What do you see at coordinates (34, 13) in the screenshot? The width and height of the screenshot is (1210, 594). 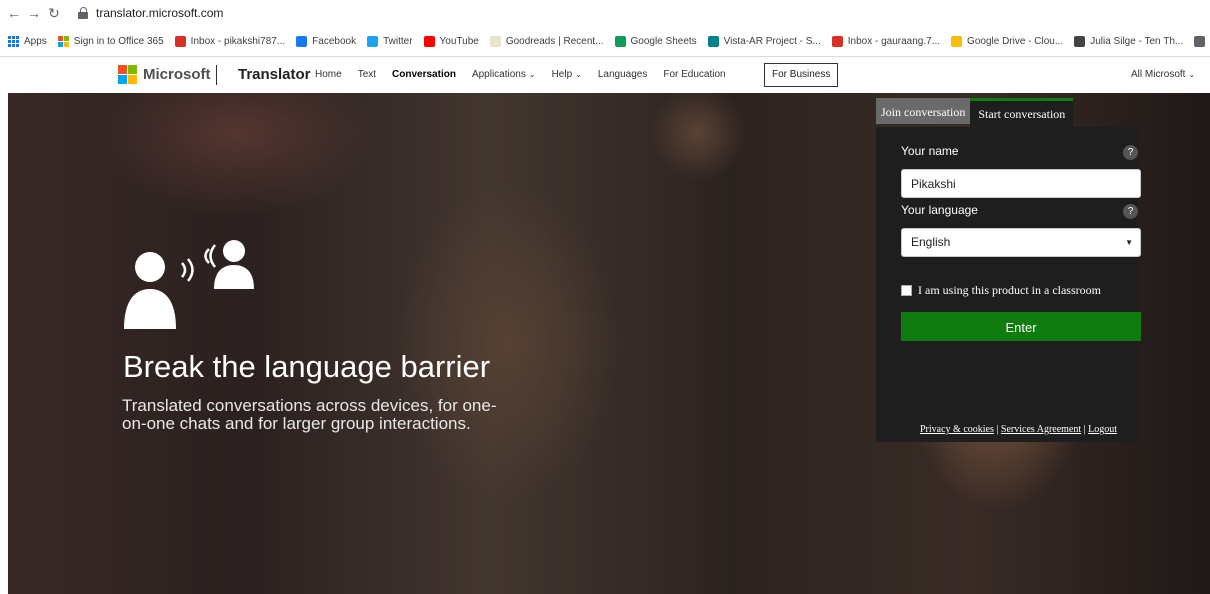 I see `forward-arrow-icon: →` at bounding box center [34, 13].